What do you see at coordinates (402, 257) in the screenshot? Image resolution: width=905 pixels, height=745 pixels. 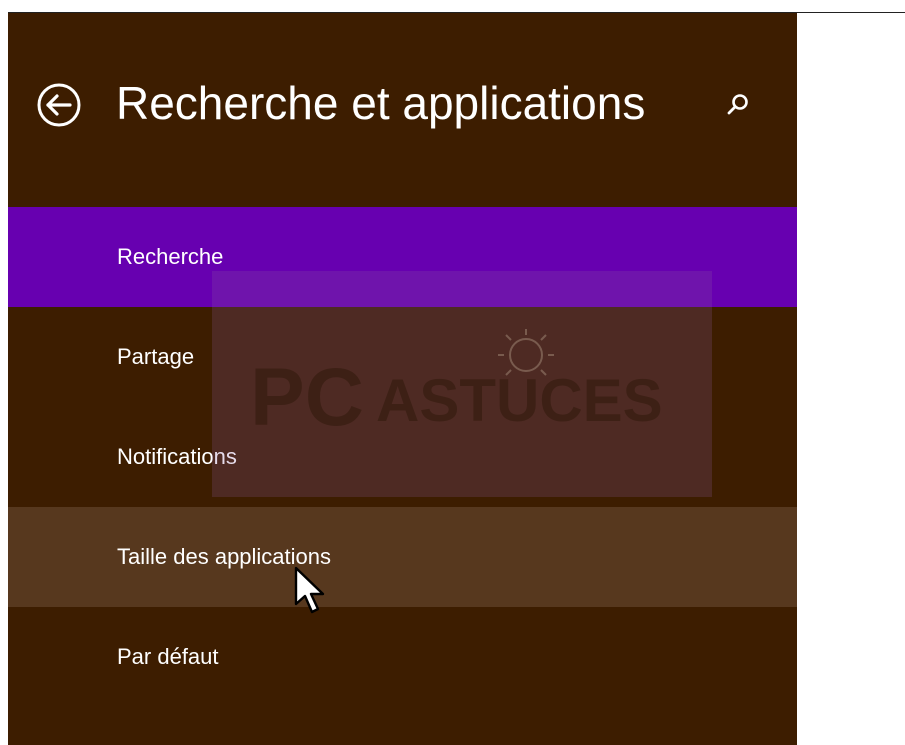 I see `nav-item-recherche: Recherche` at bounding box center [402, 257].